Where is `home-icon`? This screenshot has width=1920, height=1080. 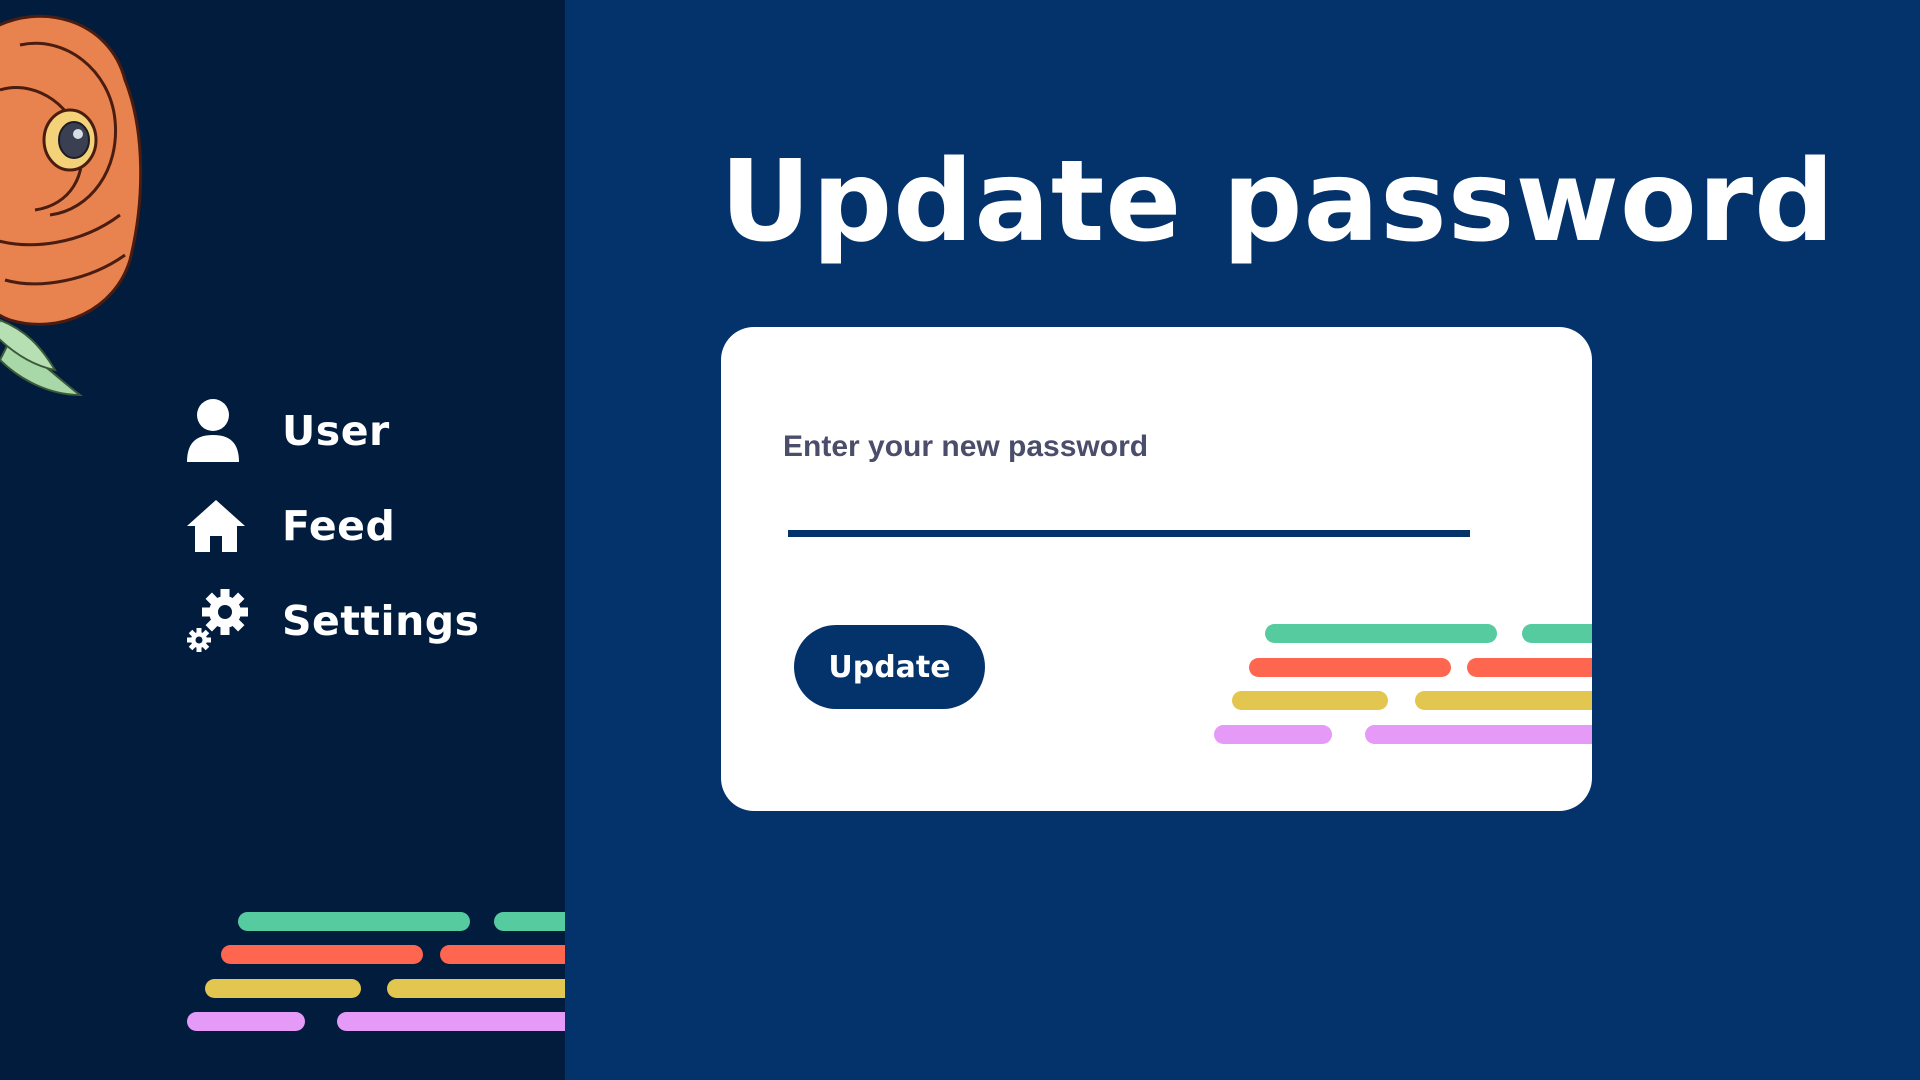
home-icon is located at coordinates (218, 526).